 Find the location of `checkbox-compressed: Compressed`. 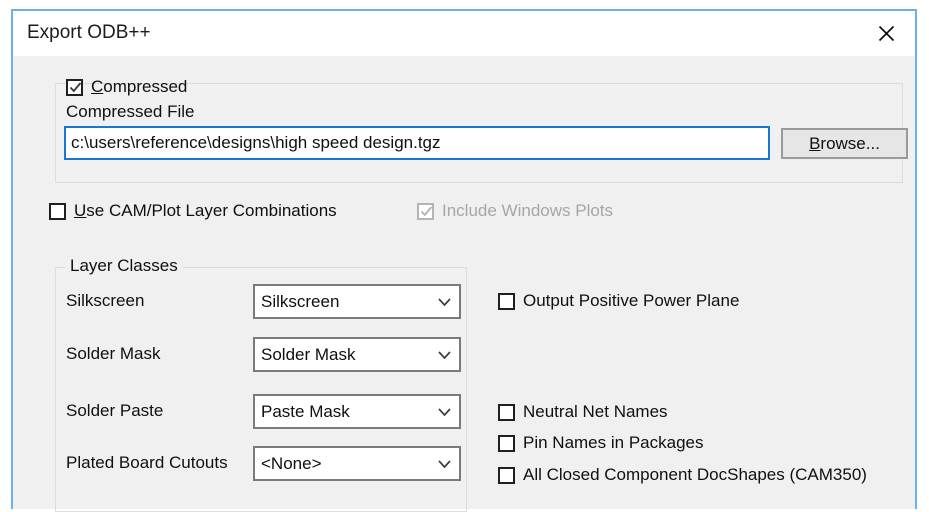

checkbox-compressed: Compressed is located at coordinates (126, 87).